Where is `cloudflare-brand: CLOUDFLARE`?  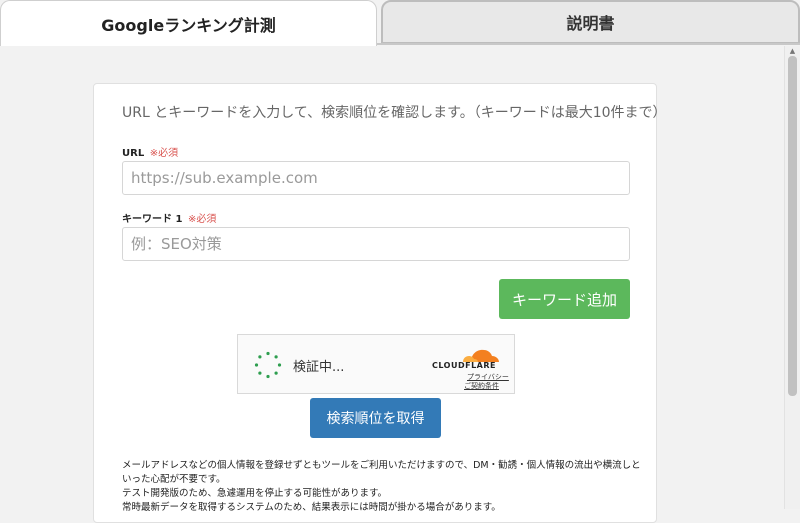 cloudflare-brand: CLOUDFLARE is located at coordinates (464, 365).